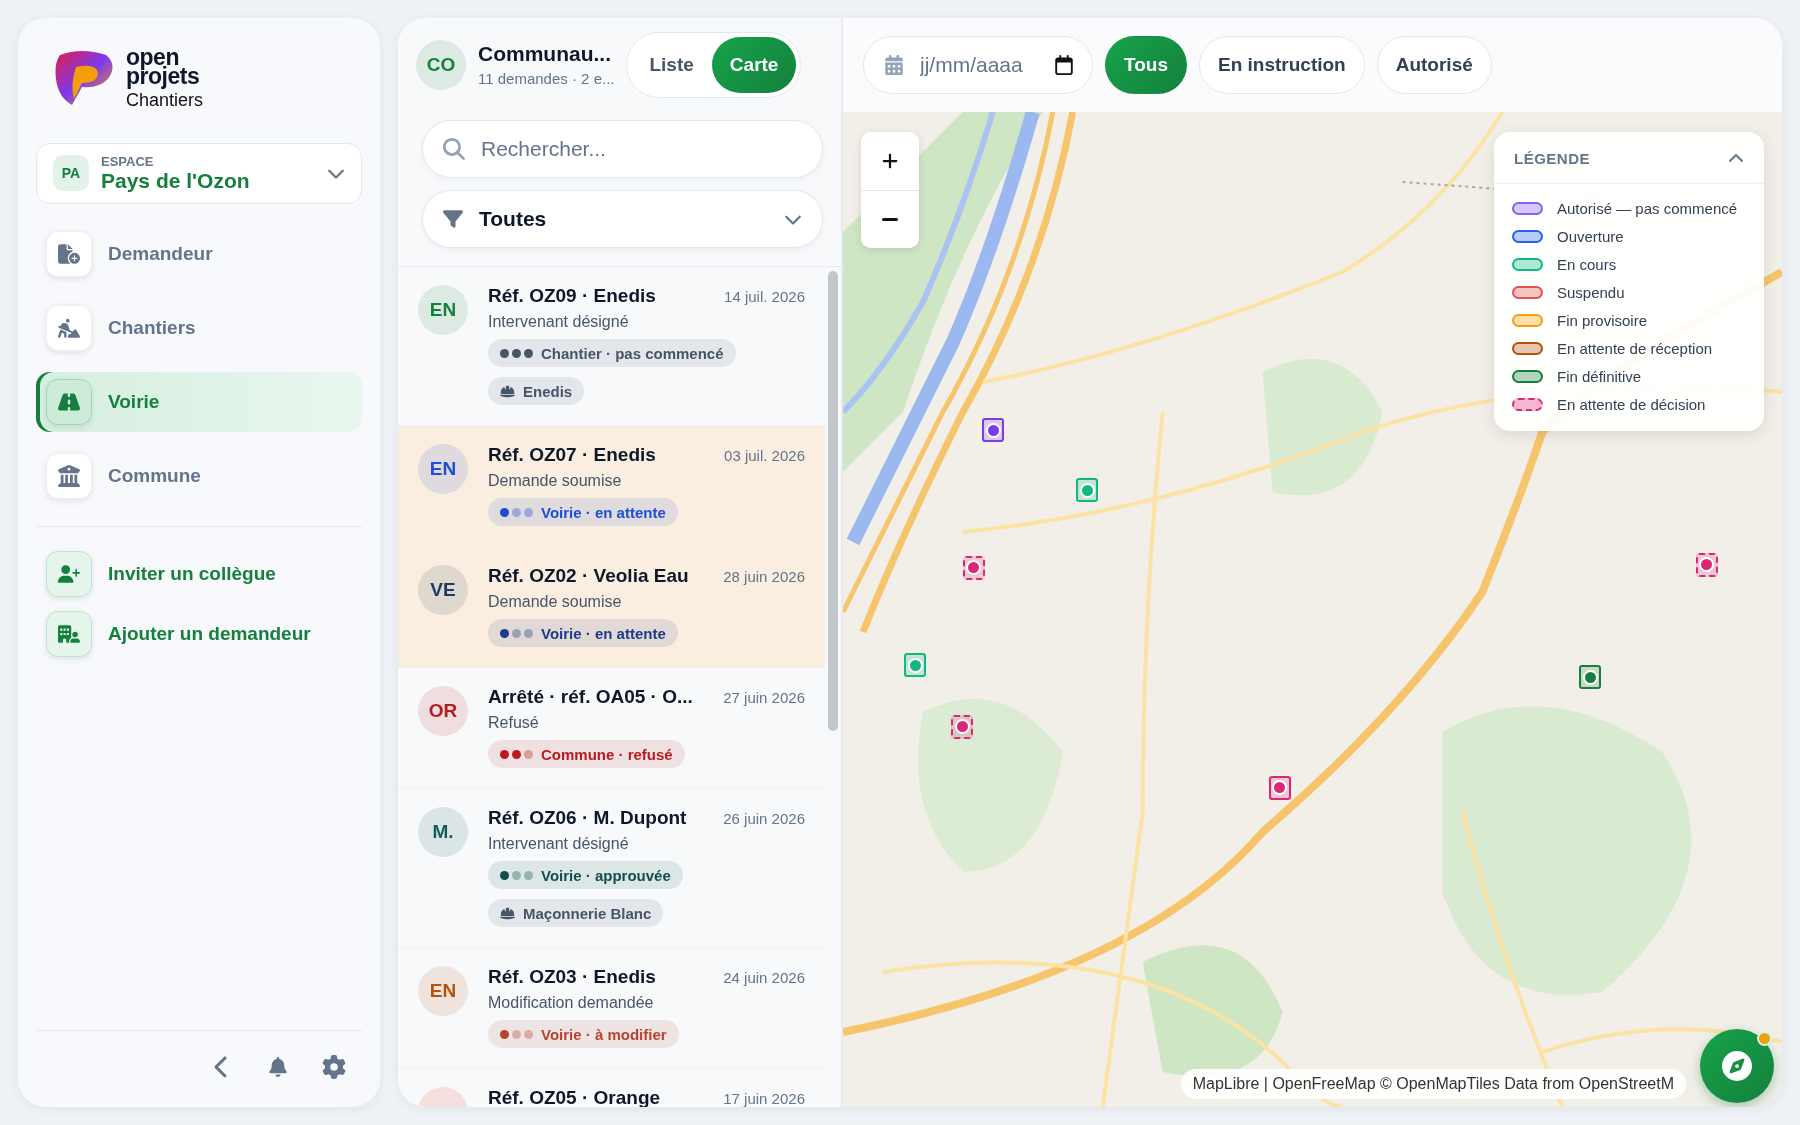  What do you see at coordinates (1146, 65) in the screenshot?
I see `status-filter-chip: Tous` at bounding box center [1146, 65].